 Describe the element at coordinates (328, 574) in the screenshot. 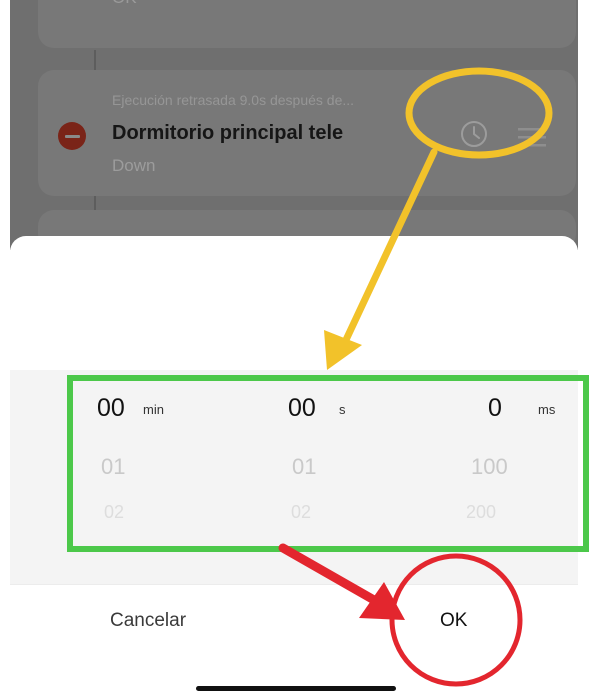

I see `red-arrow` at that location.